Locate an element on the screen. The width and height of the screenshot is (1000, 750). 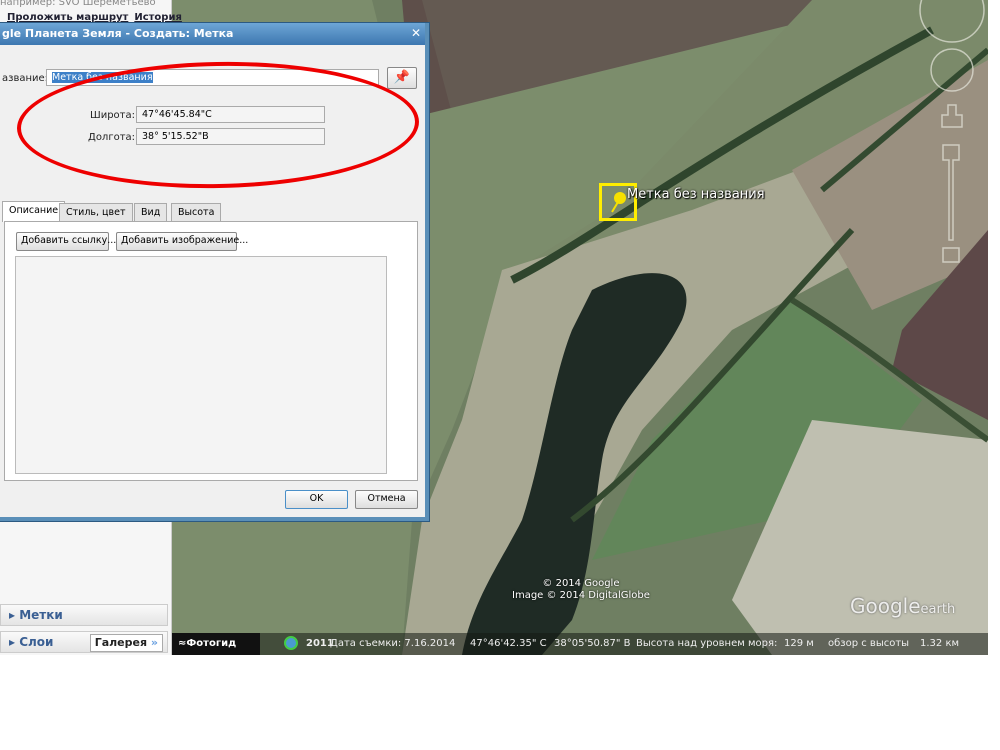
cursor-longitude: 38°05'50.87" В is located at coordinates (592, 643).